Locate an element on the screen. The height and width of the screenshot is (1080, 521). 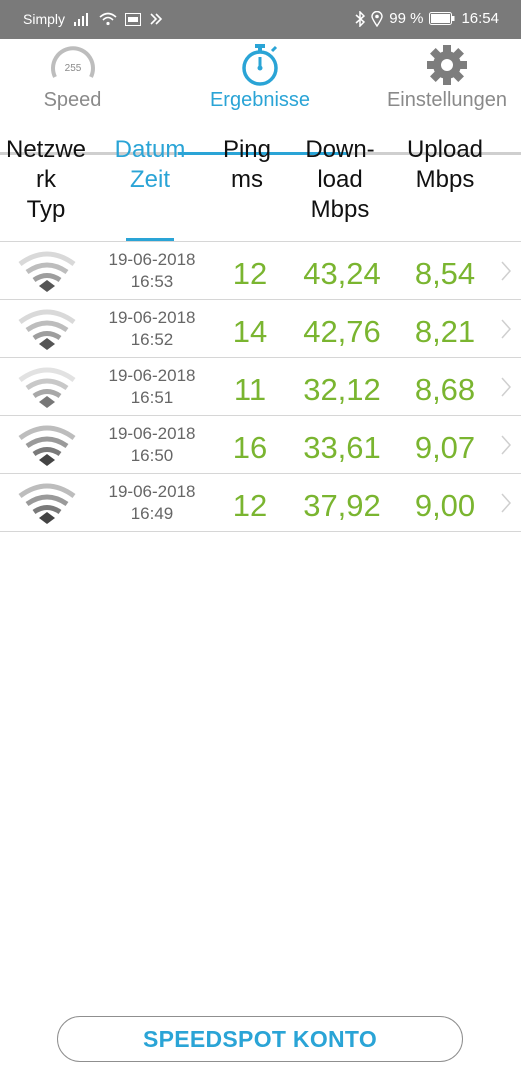
result-ping: 14 is located at coordinates (250, 331).